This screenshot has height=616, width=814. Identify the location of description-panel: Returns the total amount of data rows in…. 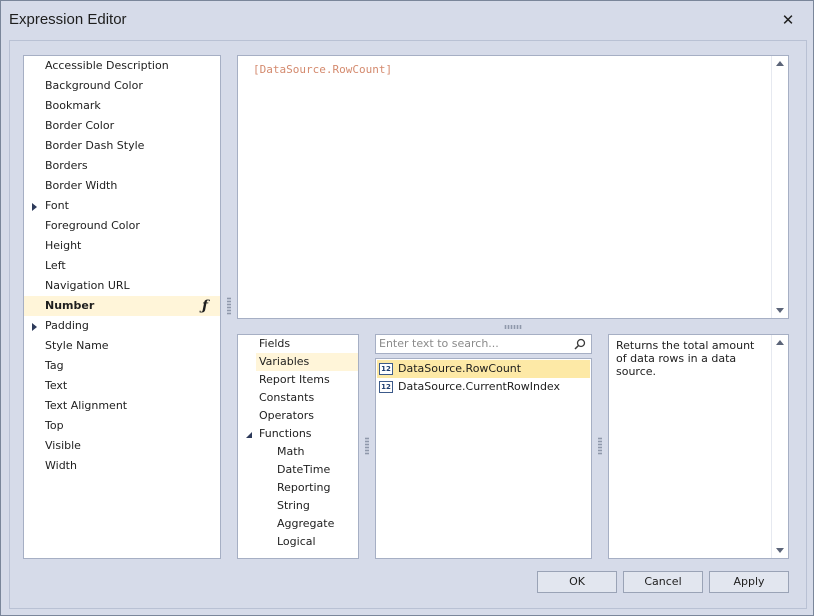
(698, 446).